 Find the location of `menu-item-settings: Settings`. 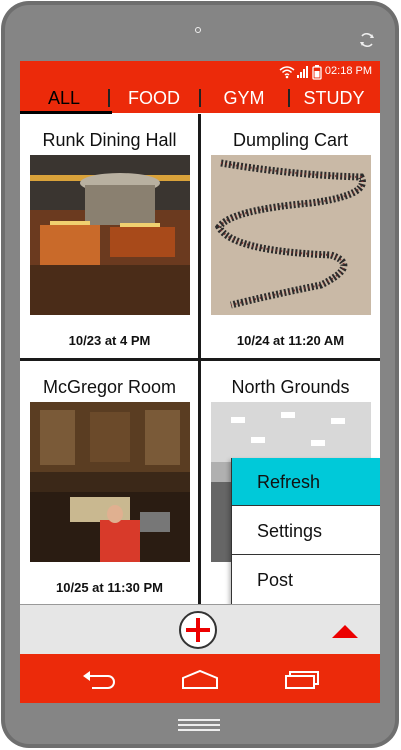

menu-item-settings: Settings is located at coordinates (306, 531).